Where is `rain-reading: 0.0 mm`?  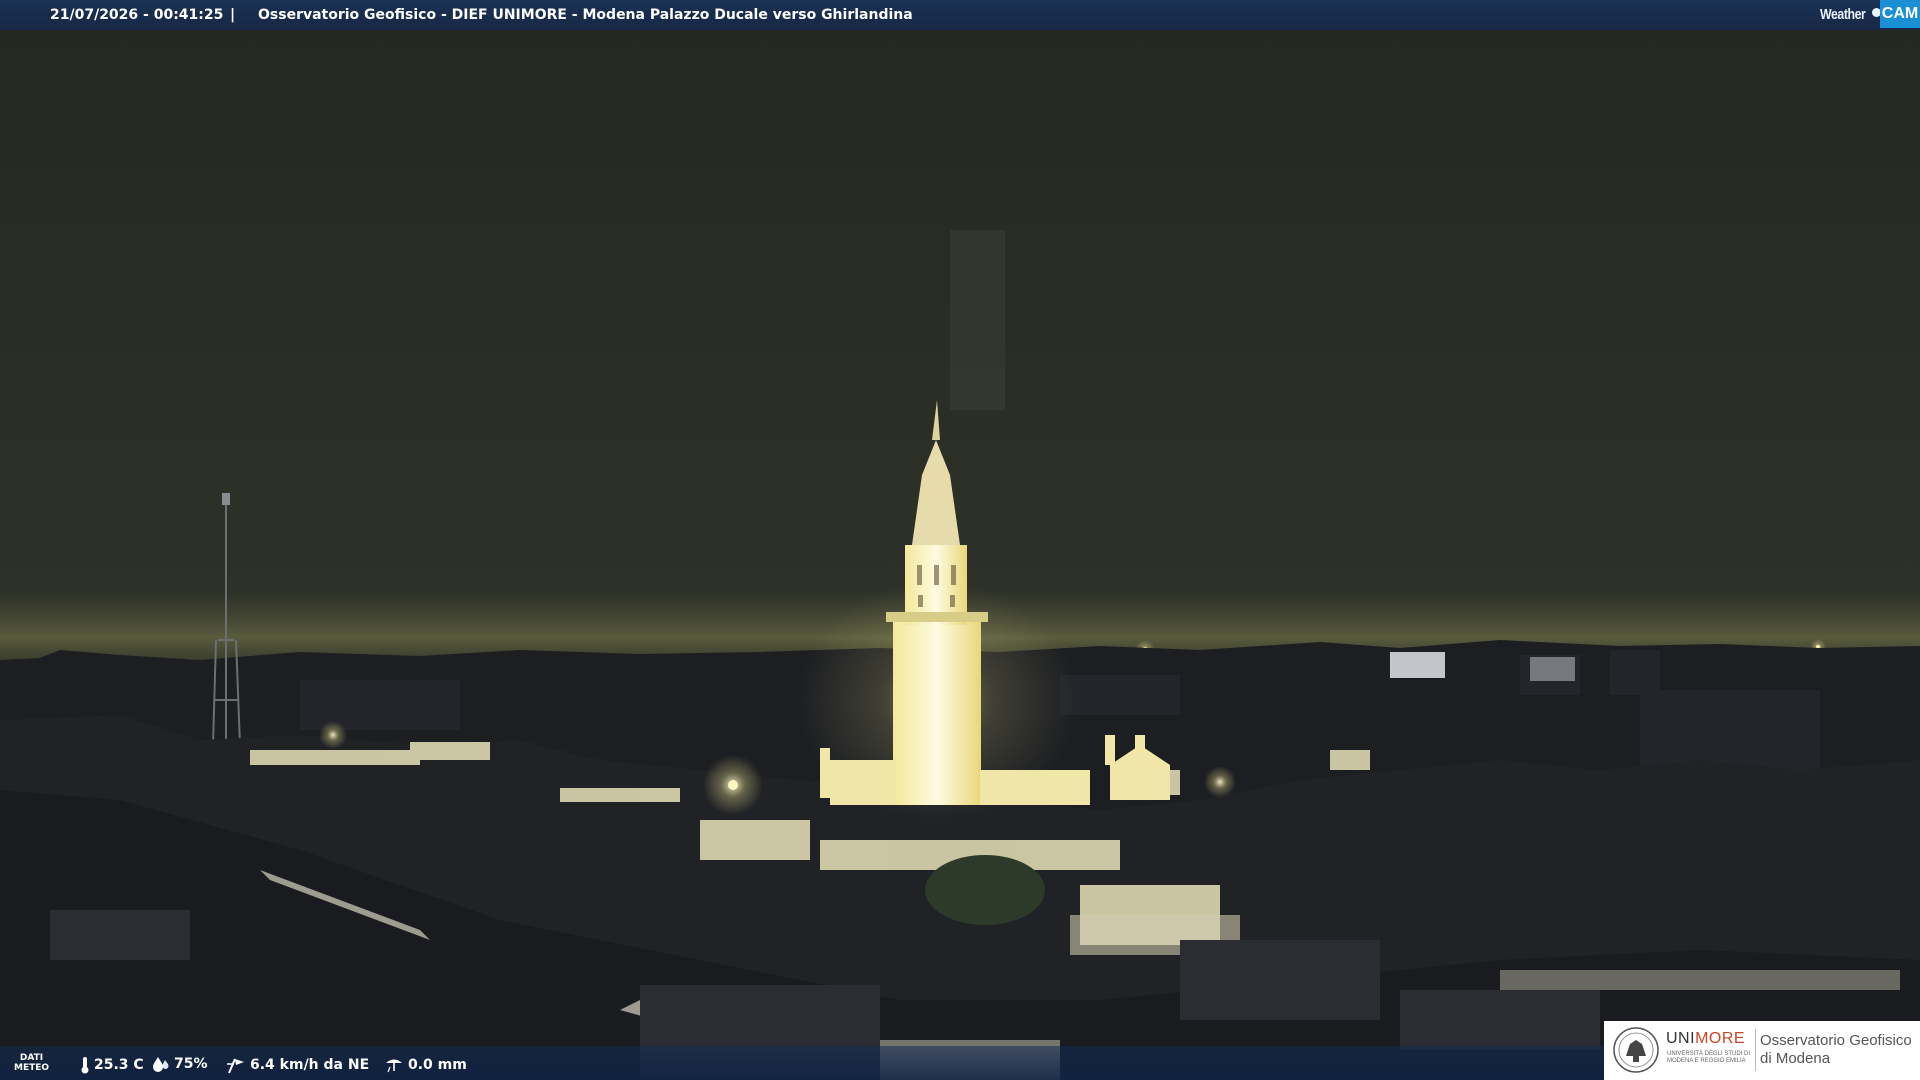 rain-reading: 0.0 mm is located at coordinates (425, 1065).